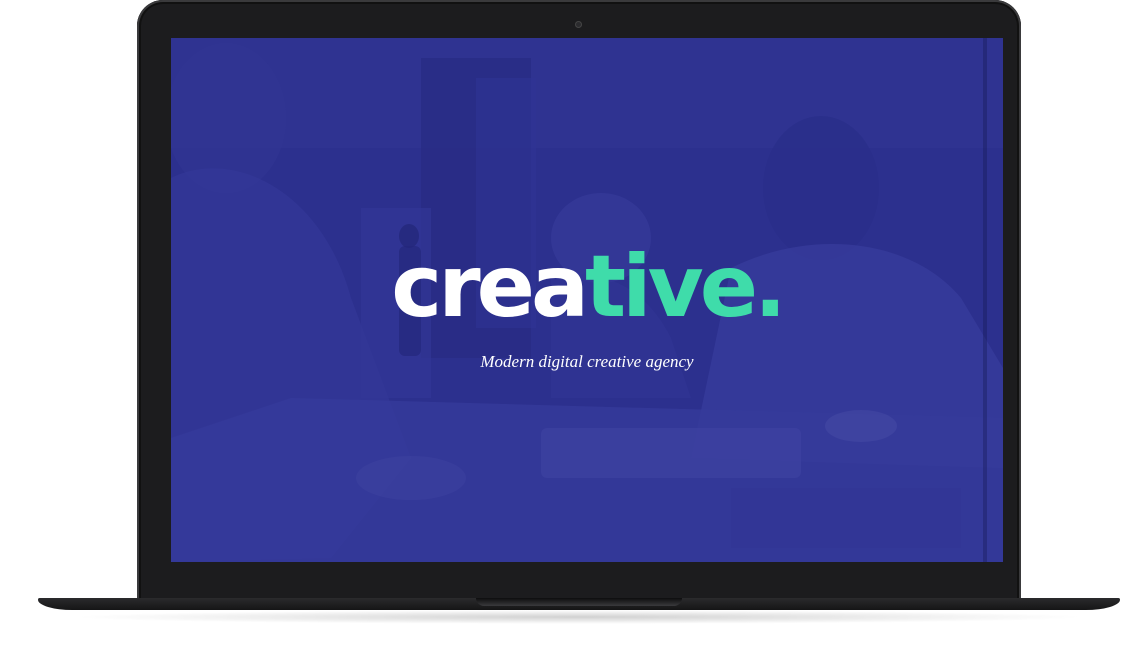 This screenshot has width=1148, height=657. Describe the element at coordinates (587, 361) in the screenshot. I see `hero-tagline: Modern digital creative agency` at that location.